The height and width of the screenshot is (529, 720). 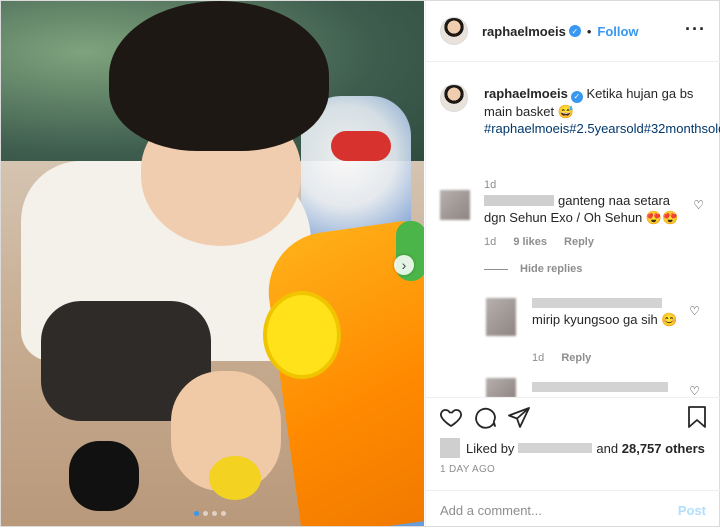 I want to click on header-username: raphaelmoeis, so click(x=524, y=31).